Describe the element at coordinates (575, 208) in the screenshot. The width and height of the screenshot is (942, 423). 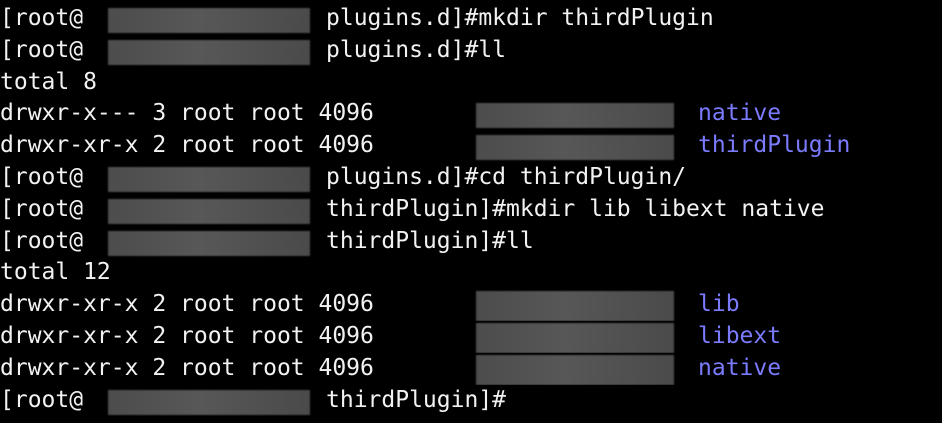
I see `command-text: thirdPlugin]#mkdir lib libext native` at that location.